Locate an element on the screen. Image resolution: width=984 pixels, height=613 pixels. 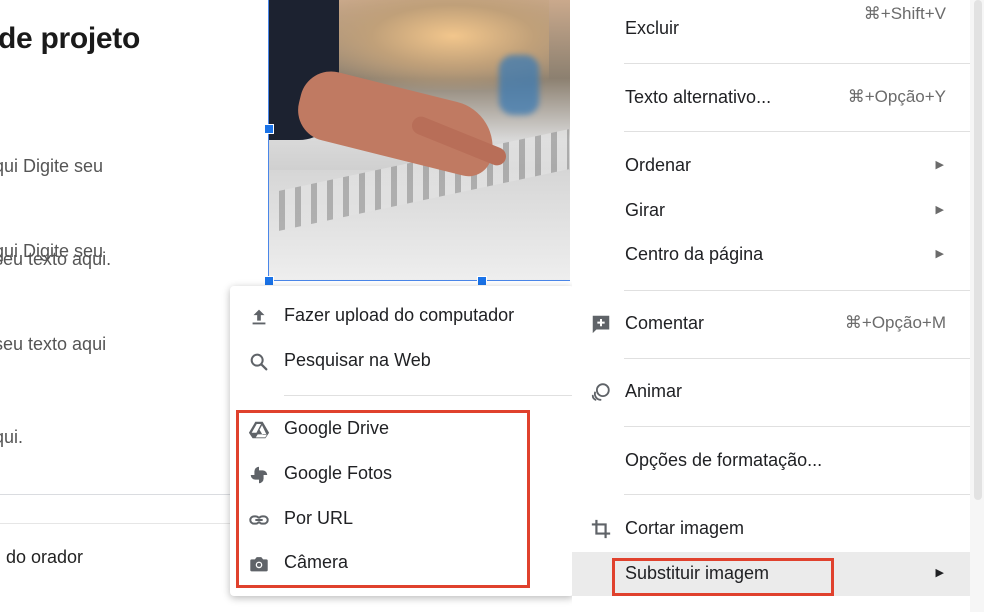
upload-icon is located at coordinates (259, 317).